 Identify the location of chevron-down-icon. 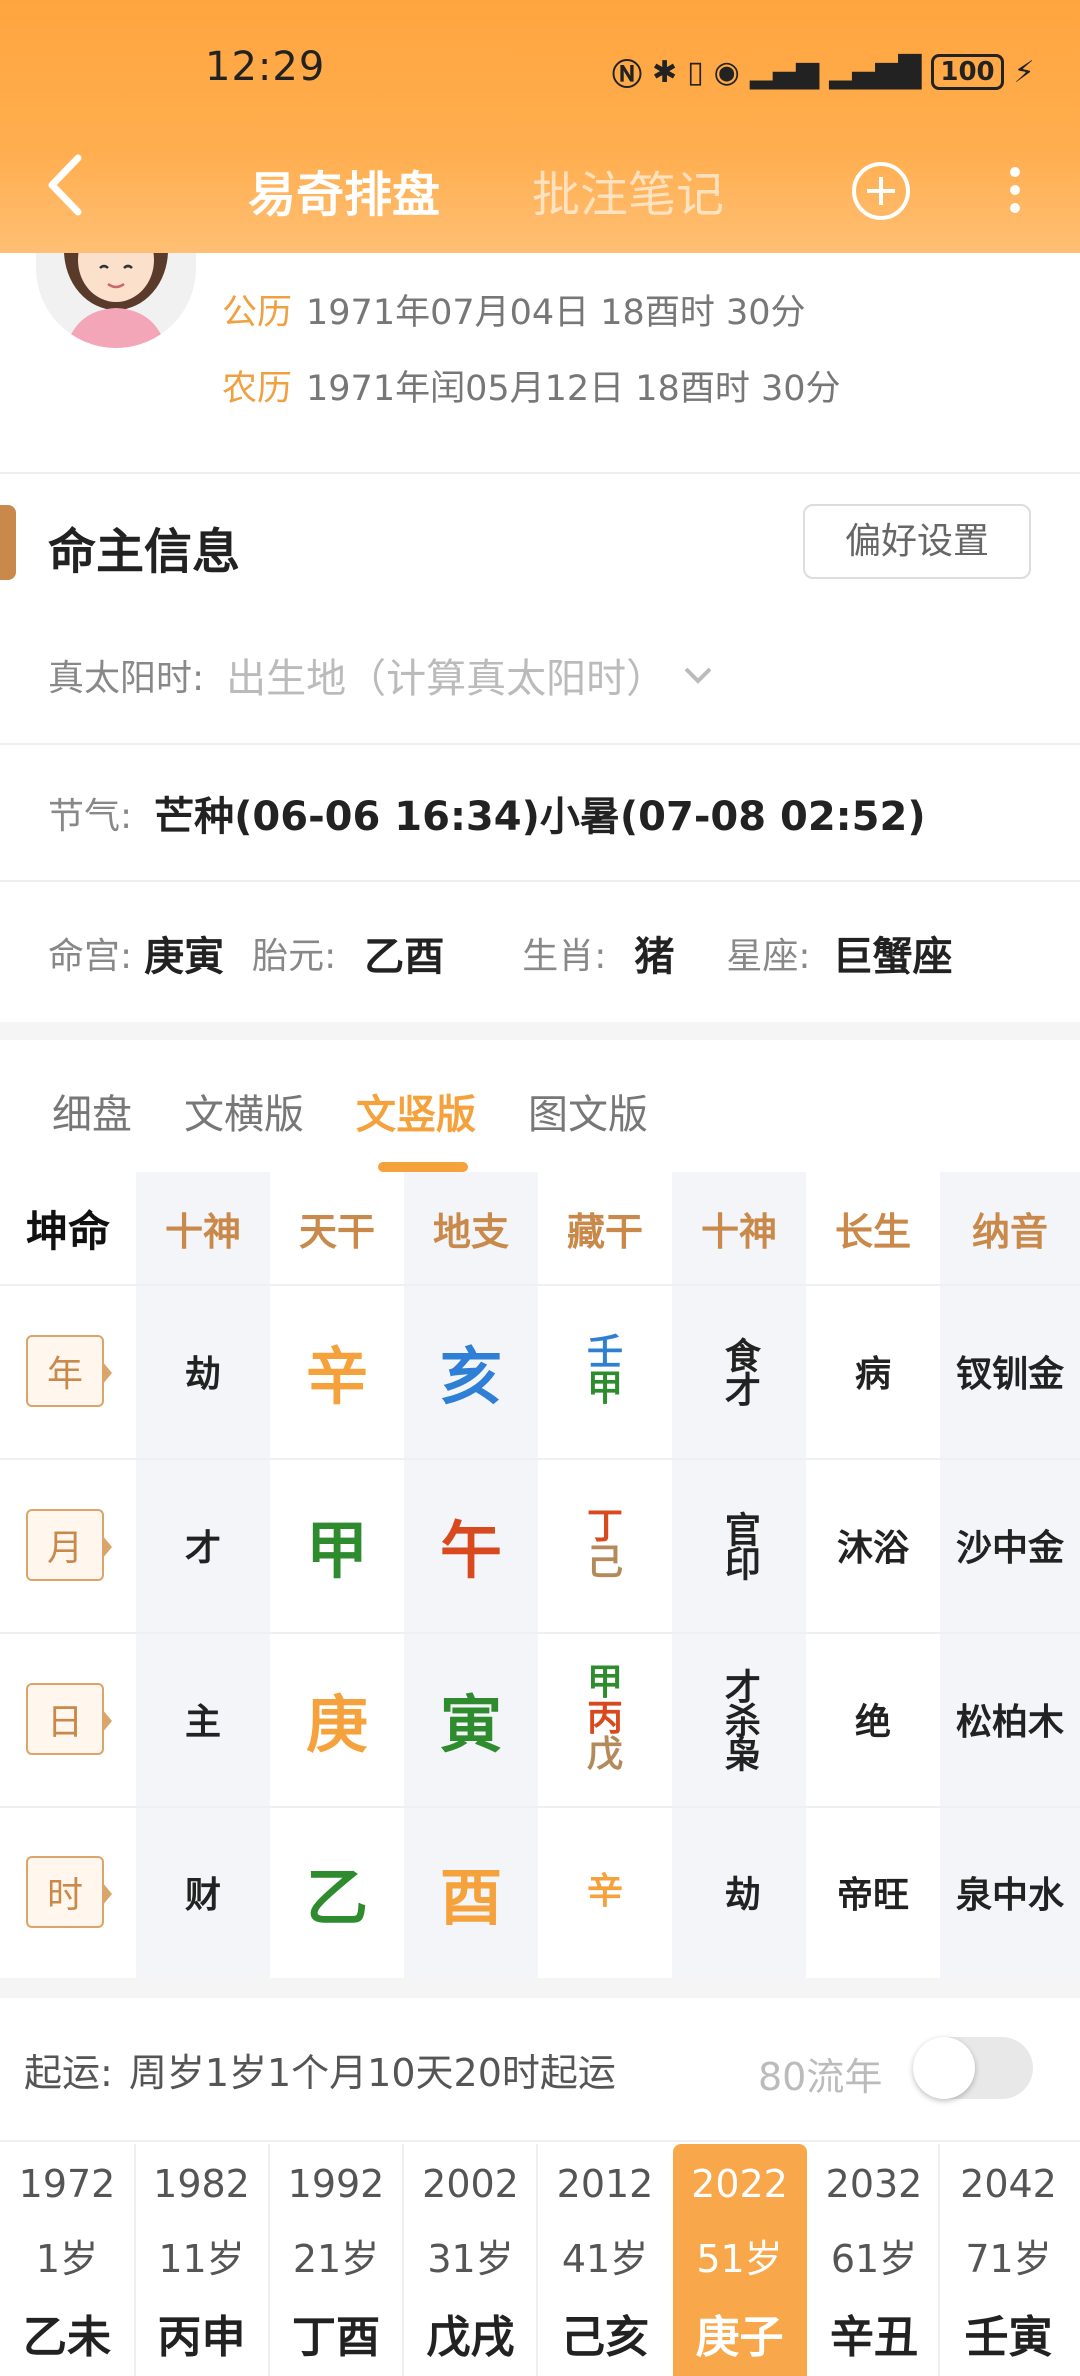
(698, 675).